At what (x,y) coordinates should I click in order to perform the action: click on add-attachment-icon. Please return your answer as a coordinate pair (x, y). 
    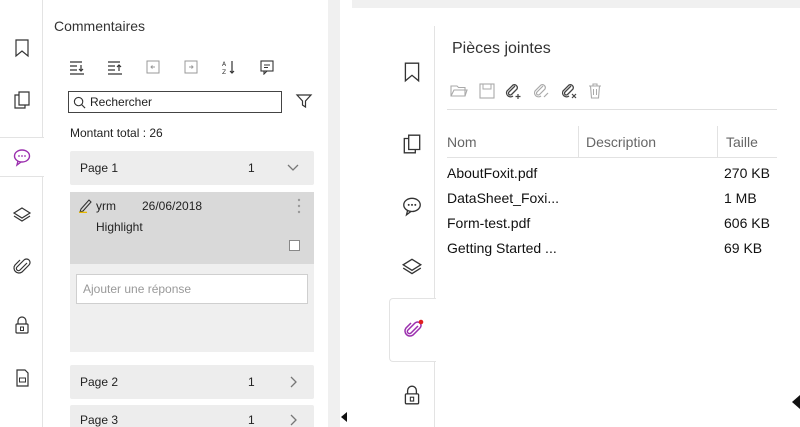
    Looking at the image, I should click on (513, 91).